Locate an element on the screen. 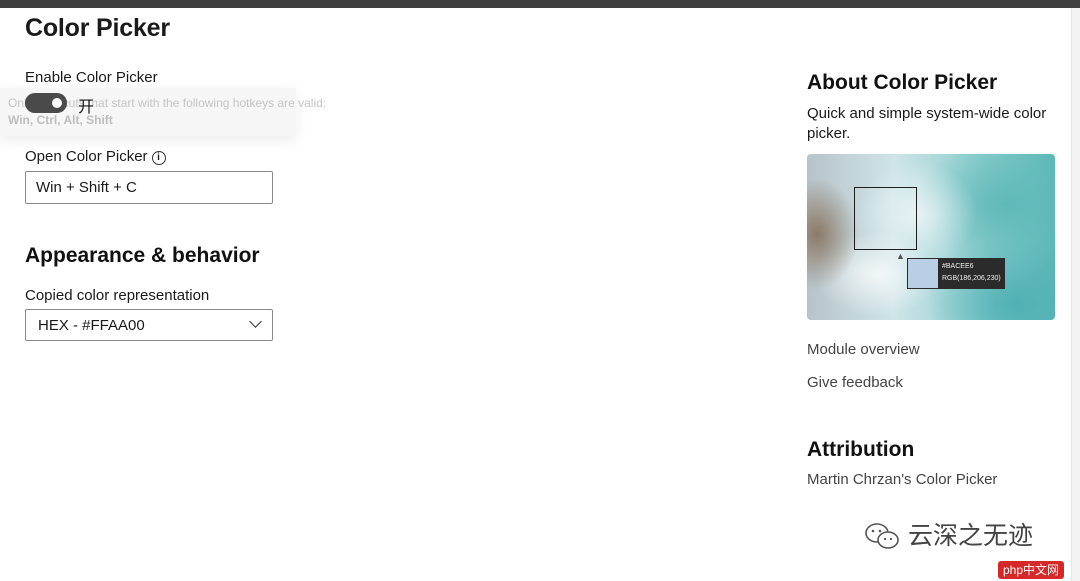 The width and height of the screenshot is (1080, 581). open-color-picker-label: Open Color Picker i is located at coordinates (95, 156).